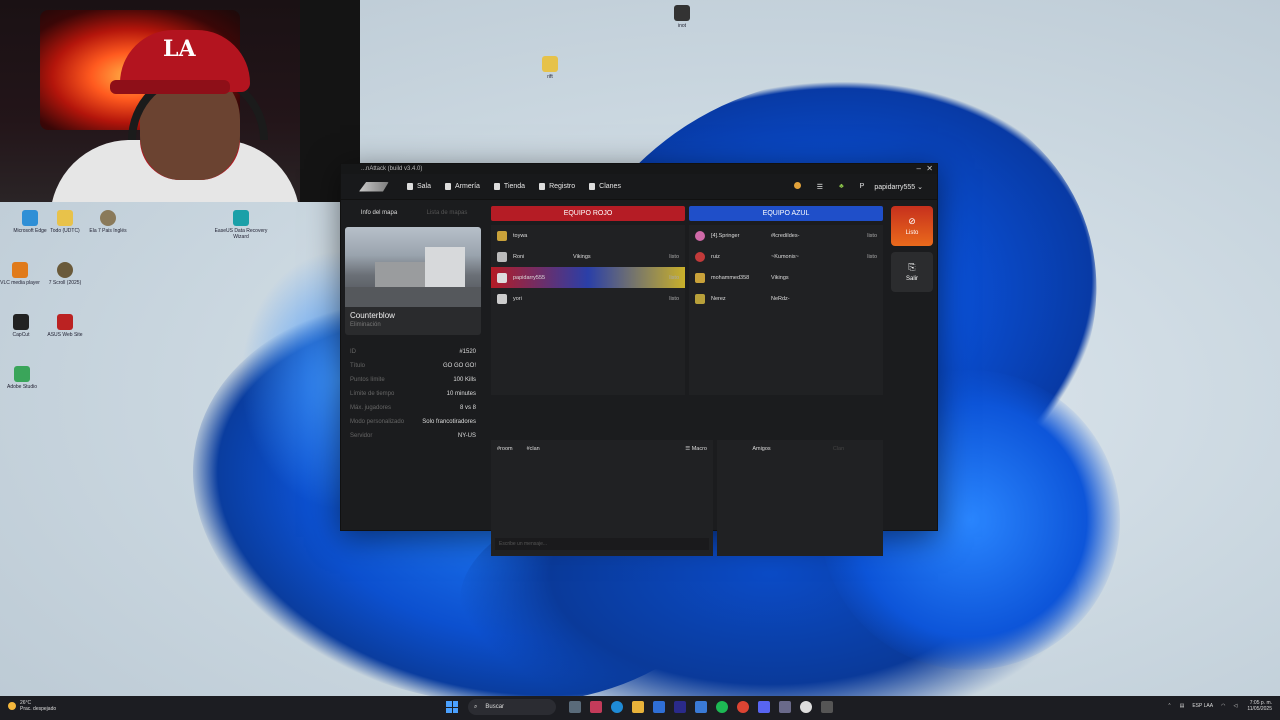 Image resolution: width=1280 pixels, height=720 pixels. Describe the element at coordinates (413, 408) in the screenshot. I see `info-row-players: Máx. jugadores 8 vs 8` at that location.